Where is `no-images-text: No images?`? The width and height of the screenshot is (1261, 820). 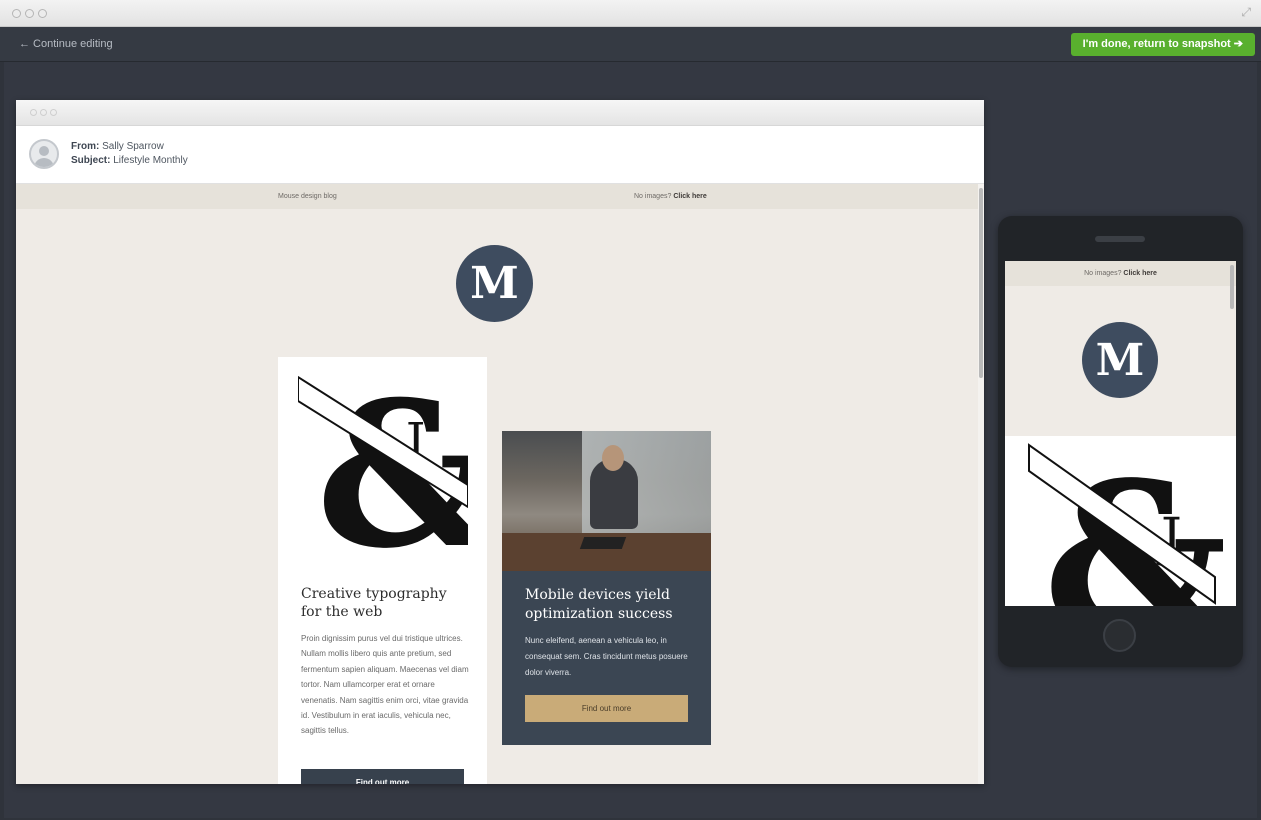 no-images-text: No images? is located at coordinates (653, 196).